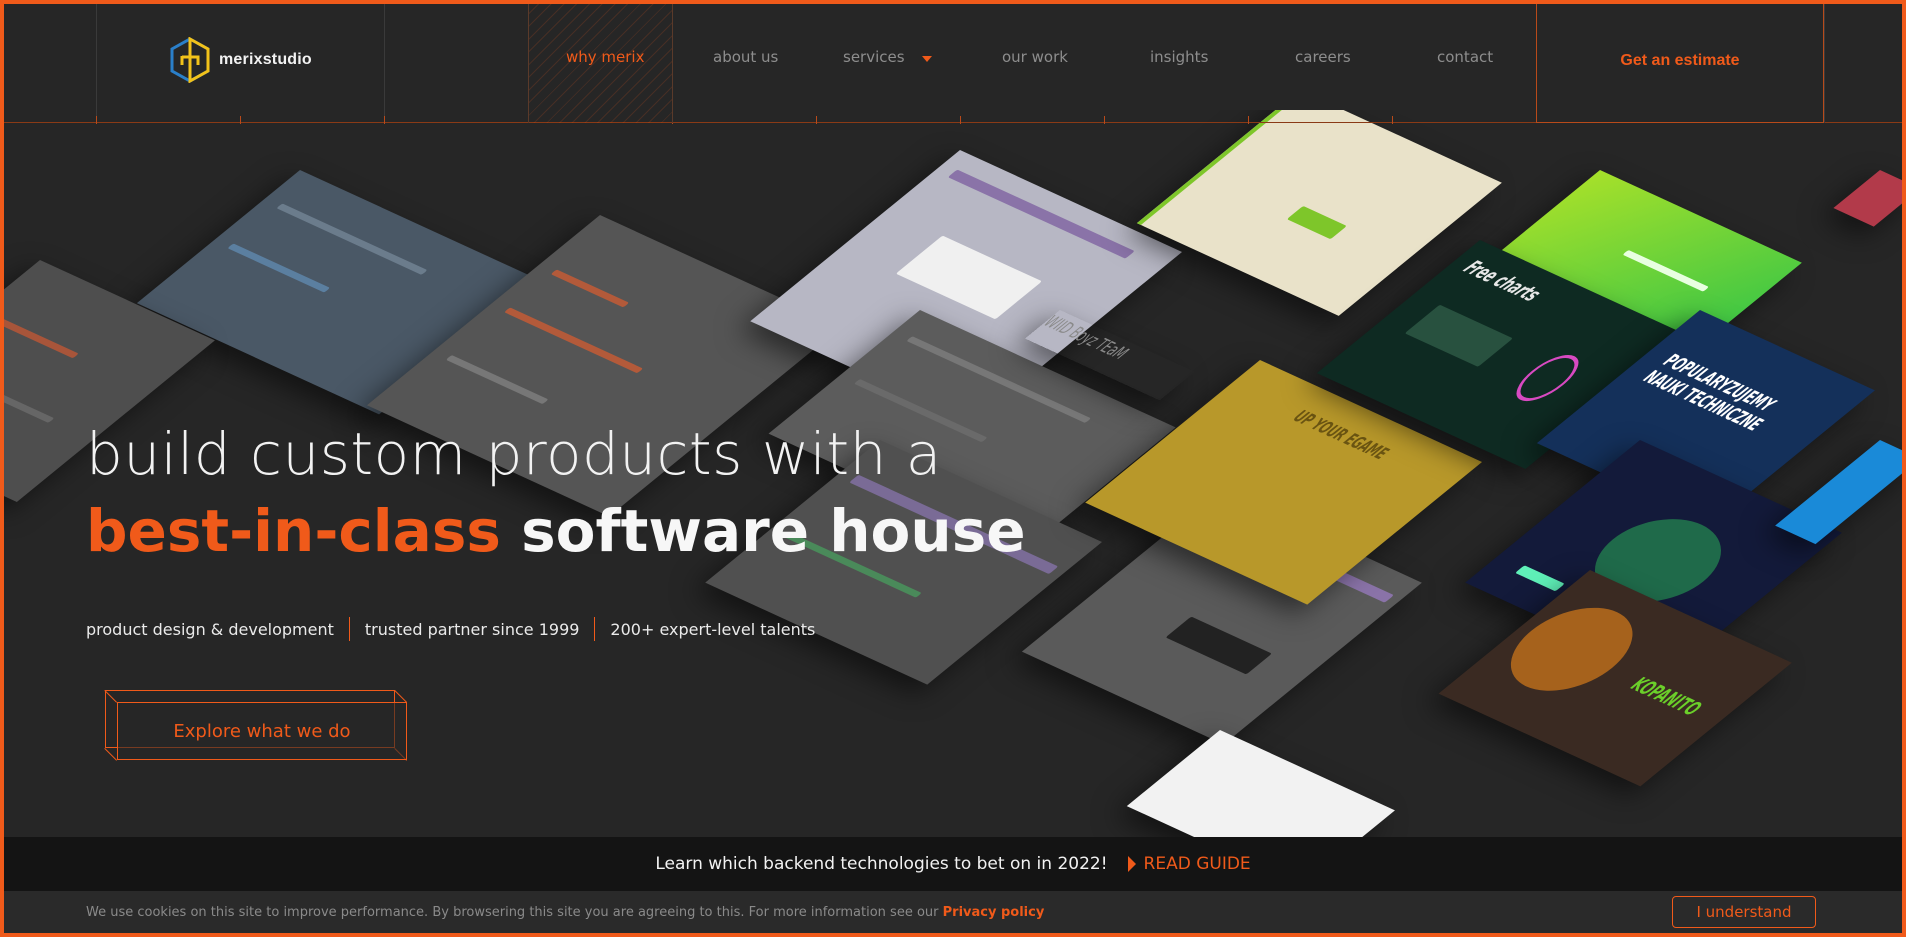  Describe the element at coordinates (1197, 864) in the screenshot. I see `read-guide-link: READ GUIDE` at that location.